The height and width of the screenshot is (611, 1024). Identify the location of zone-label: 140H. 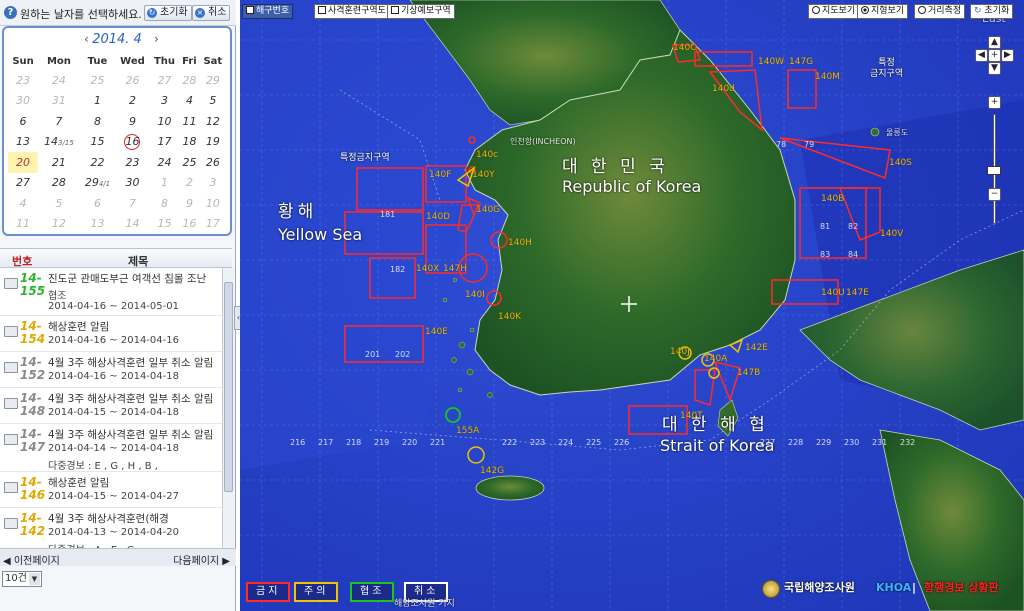
(520, 243).